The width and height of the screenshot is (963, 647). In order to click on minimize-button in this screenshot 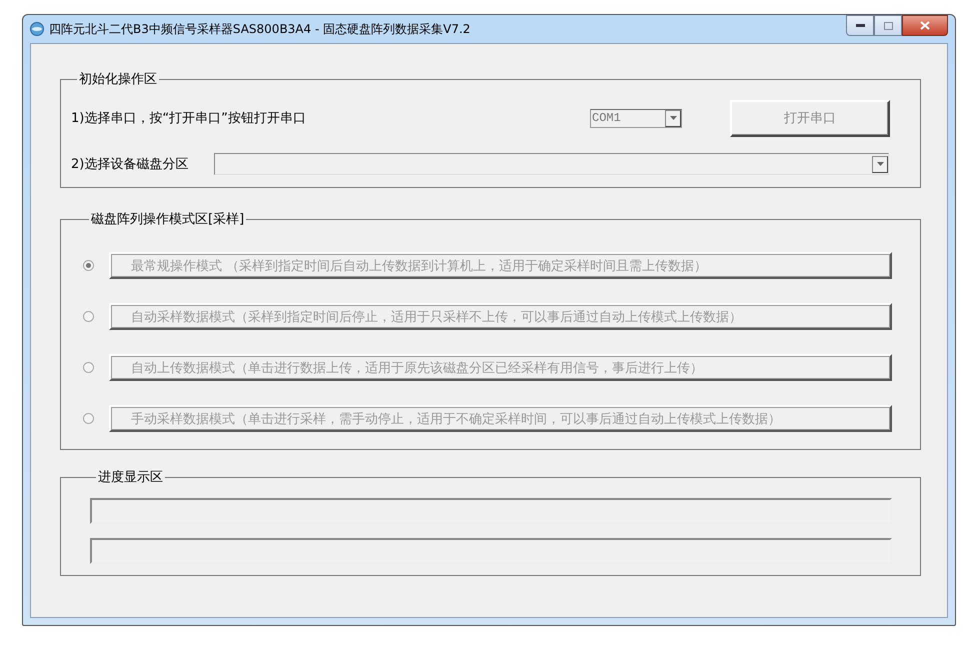, I will do `click(860, 25)`.